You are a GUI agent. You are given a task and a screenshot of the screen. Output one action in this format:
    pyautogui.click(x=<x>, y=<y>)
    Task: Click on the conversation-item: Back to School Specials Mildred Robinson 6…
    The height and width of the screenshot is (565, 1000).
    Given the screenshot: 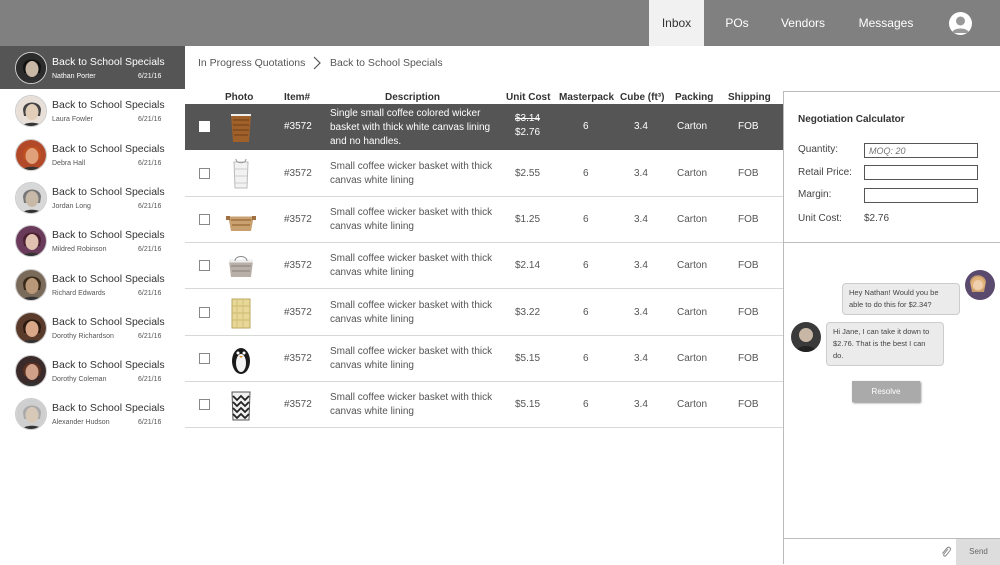 What is the action you would take?
    pyautogui.click(x=92, y=240)
    